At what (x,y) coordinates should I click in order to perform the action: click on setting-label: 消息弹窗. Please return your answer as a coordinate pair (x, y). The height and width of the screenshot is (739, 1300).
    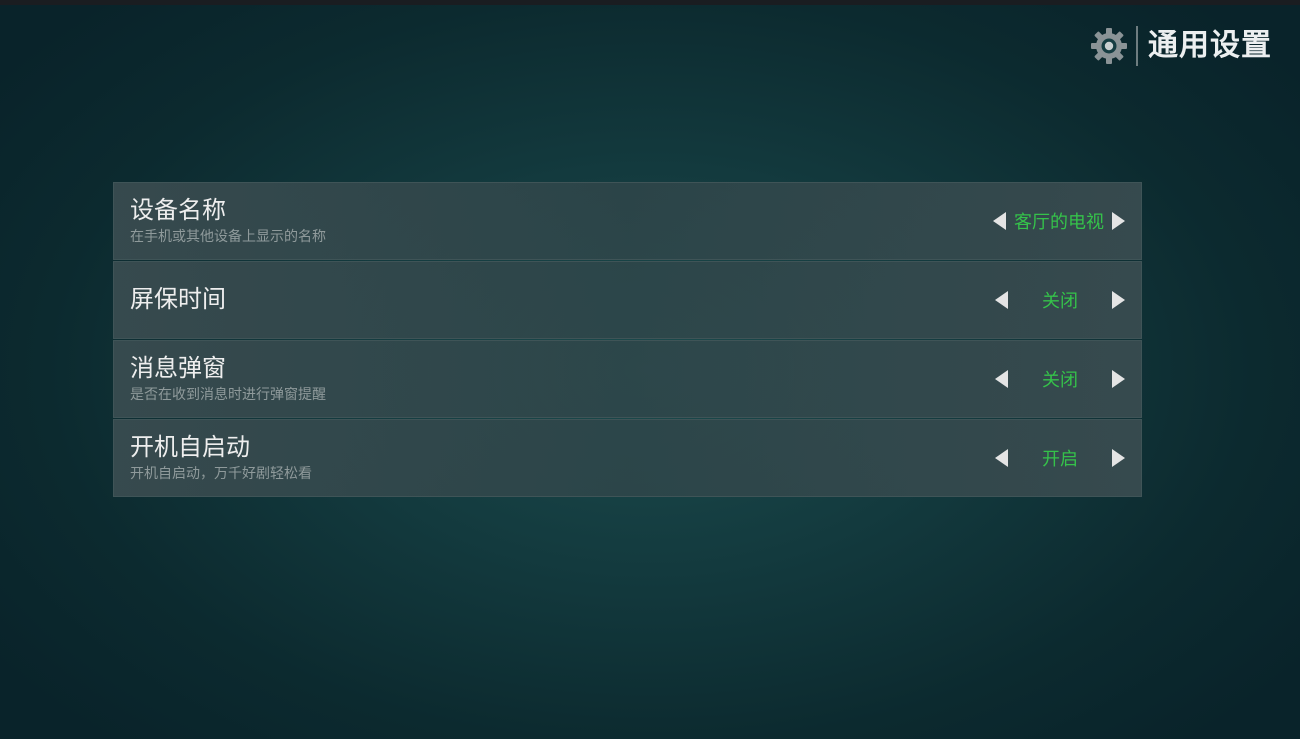
    Looking at the image, I should click on (178, 368).